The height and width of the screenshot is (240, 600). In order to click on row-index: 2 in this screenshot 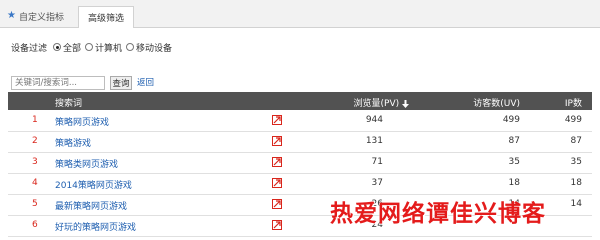, I will do `click(35, 141)`.